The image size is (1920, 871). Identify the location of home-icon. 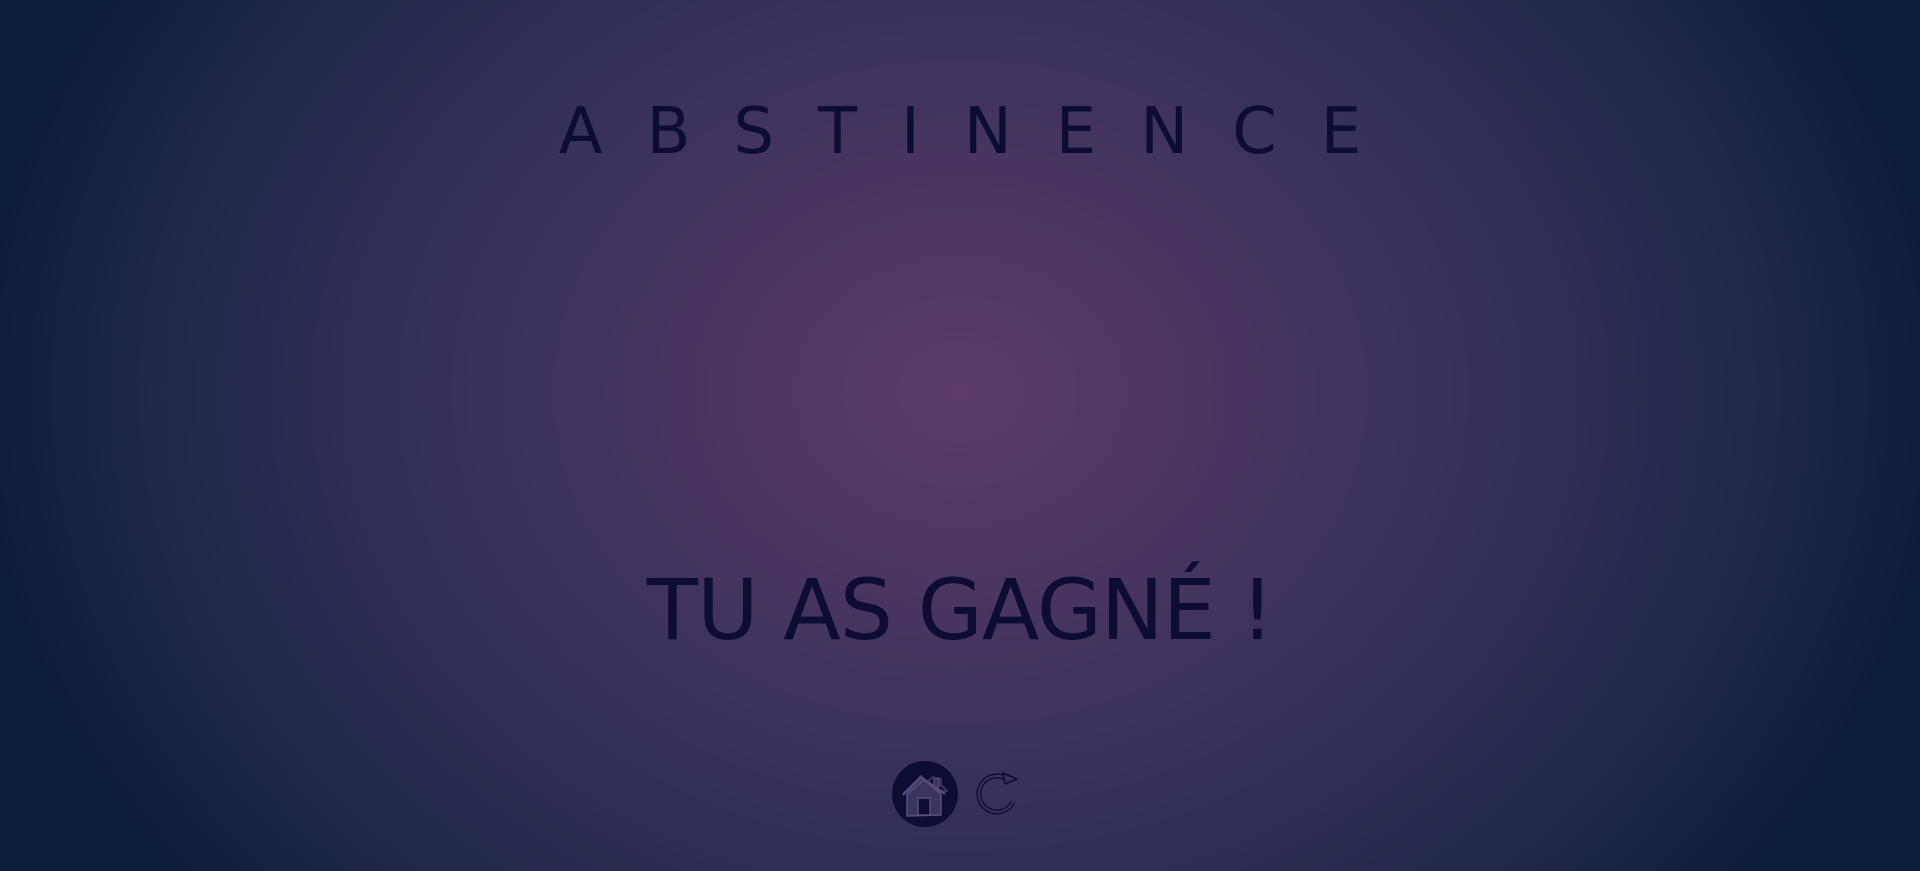
(925, 794).